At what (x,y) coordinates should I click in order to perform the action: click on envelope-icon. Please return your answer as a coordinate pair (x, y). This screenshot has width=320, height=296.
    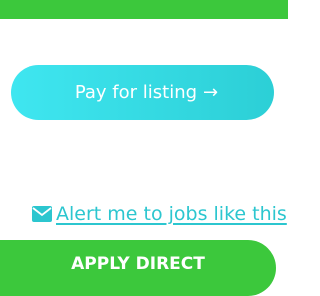
    Looking at the image, I should click on (42, 214).